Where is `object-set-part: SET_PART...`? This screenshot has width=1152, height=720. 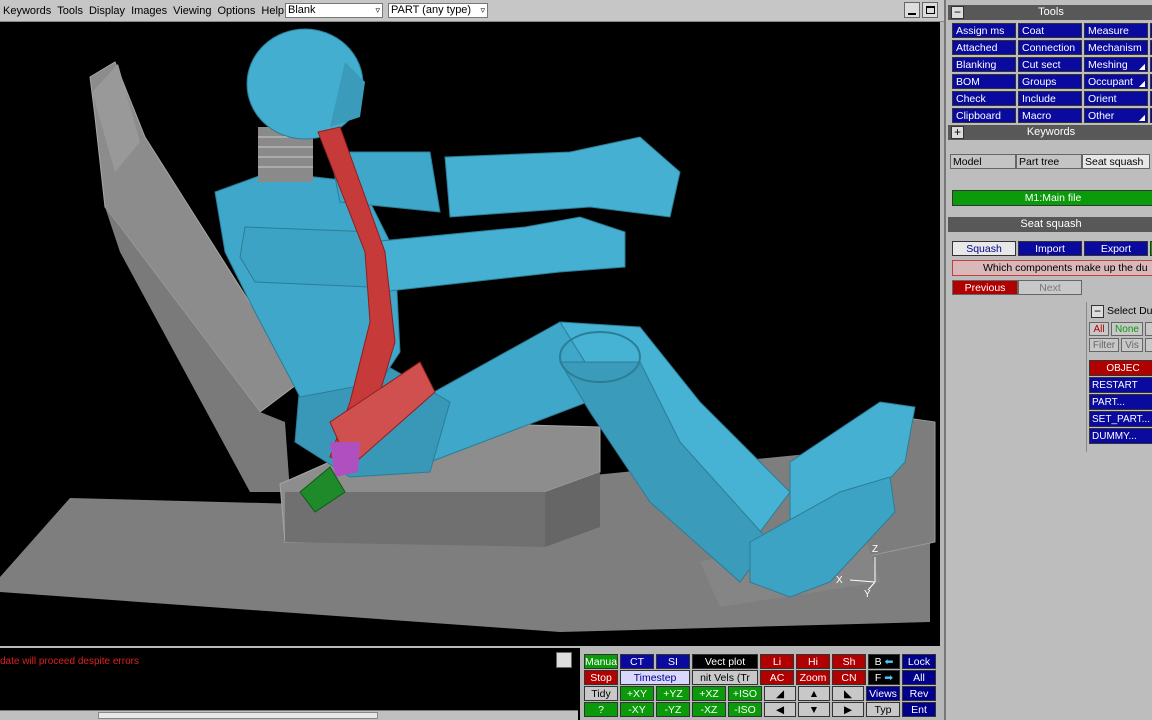 object-set-part: SET_PART... is located at coordinates (1120, 419).